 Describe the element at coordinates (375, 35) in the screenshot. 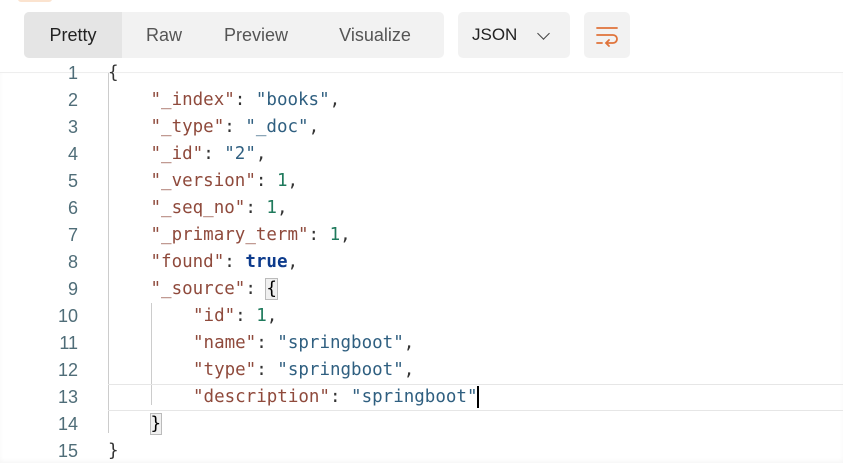

I see `tab-visualize: Visualize` at that location.